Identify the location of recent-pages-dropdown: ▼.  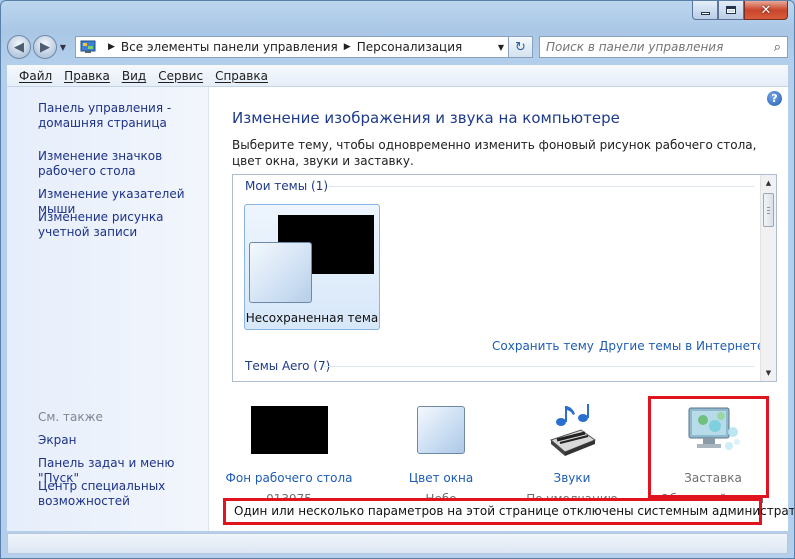
(63, 47).